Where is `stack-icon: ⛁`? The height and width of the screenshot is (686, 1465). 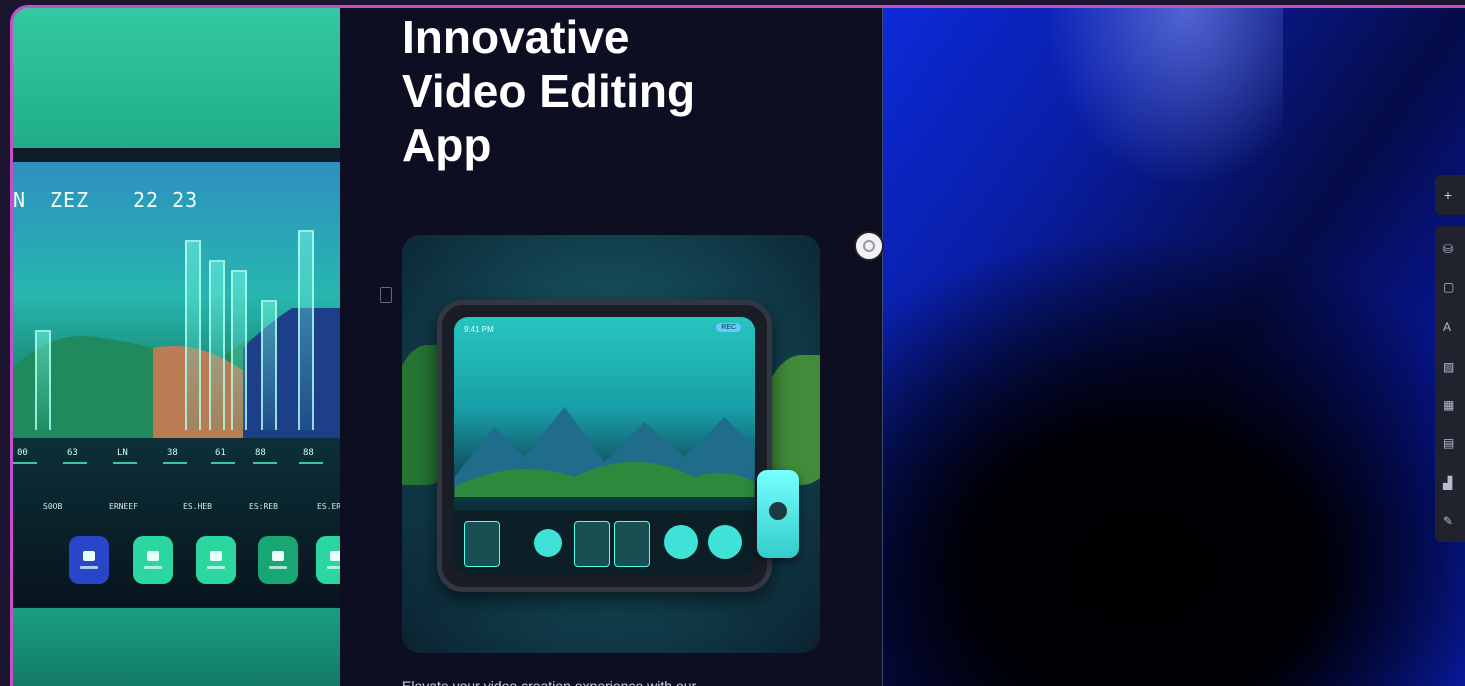 stack-icon: ⛁ is located at coordinates (1453, 249).